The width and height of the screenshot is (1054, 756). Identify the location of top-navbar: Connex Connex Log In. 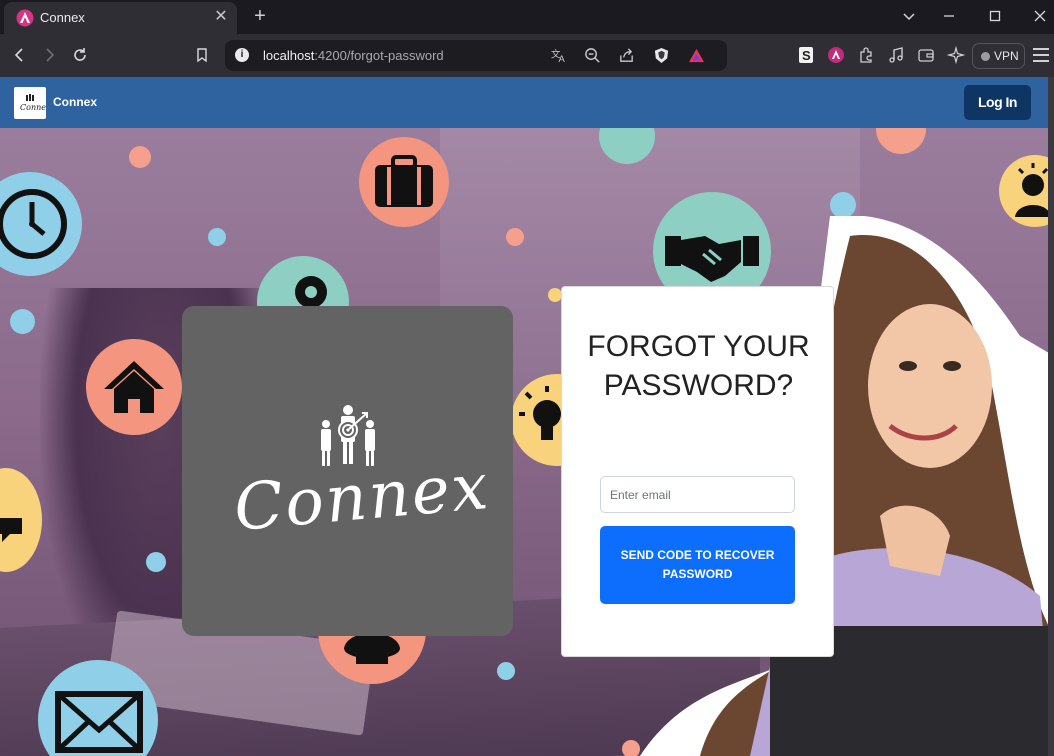
(527, 102).